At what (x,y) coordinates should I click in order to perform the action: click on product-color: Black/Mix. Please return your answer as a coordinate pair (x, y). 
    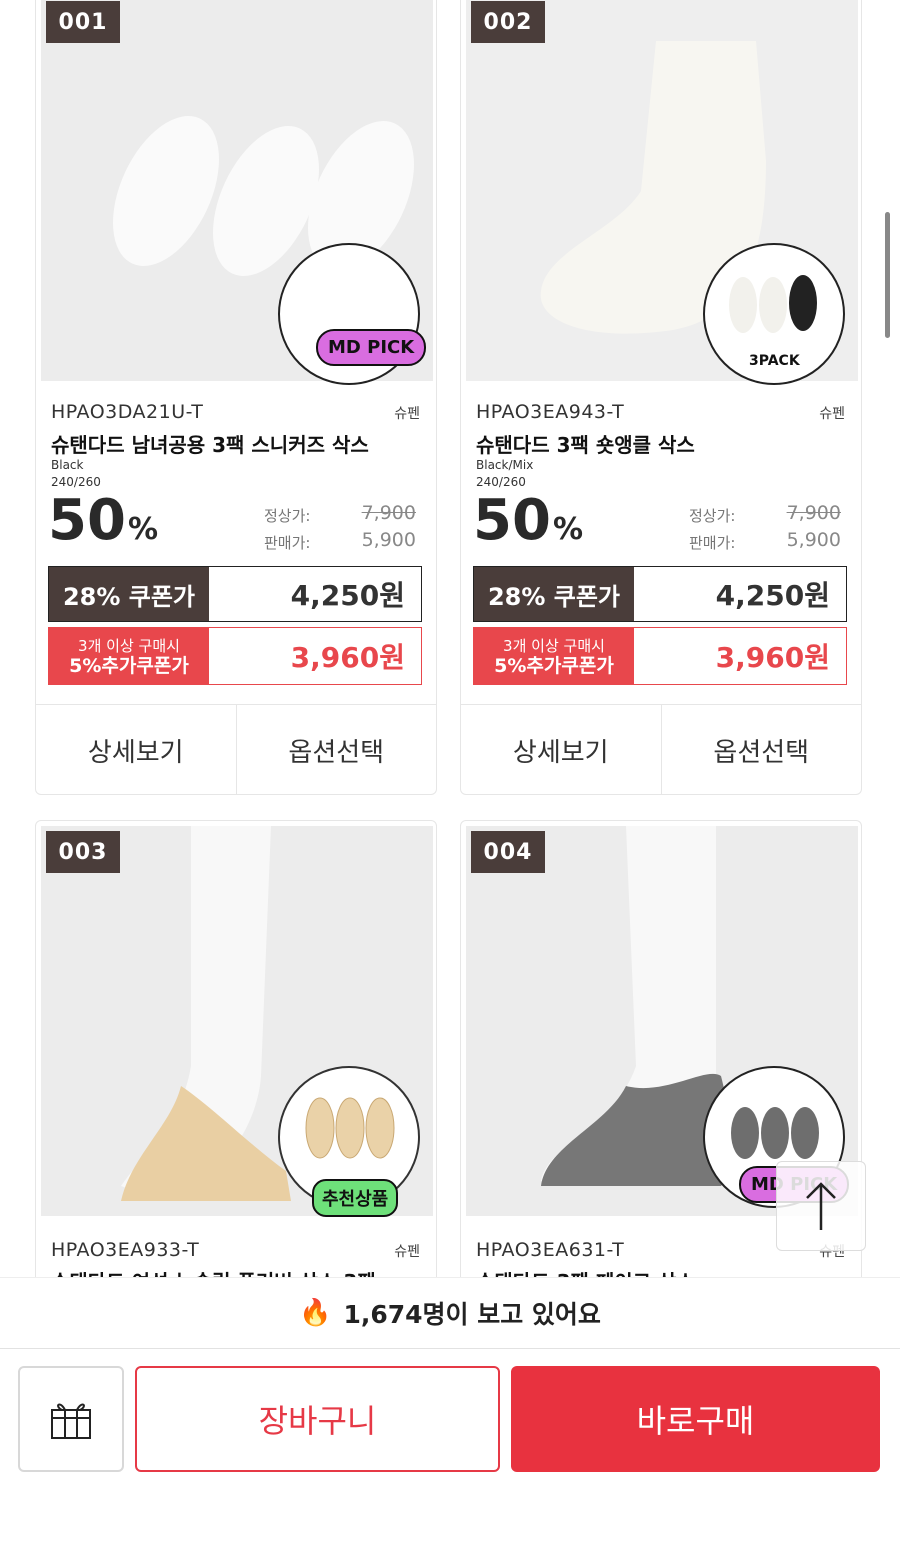
    Looking at the image, I should click on (505, 465).